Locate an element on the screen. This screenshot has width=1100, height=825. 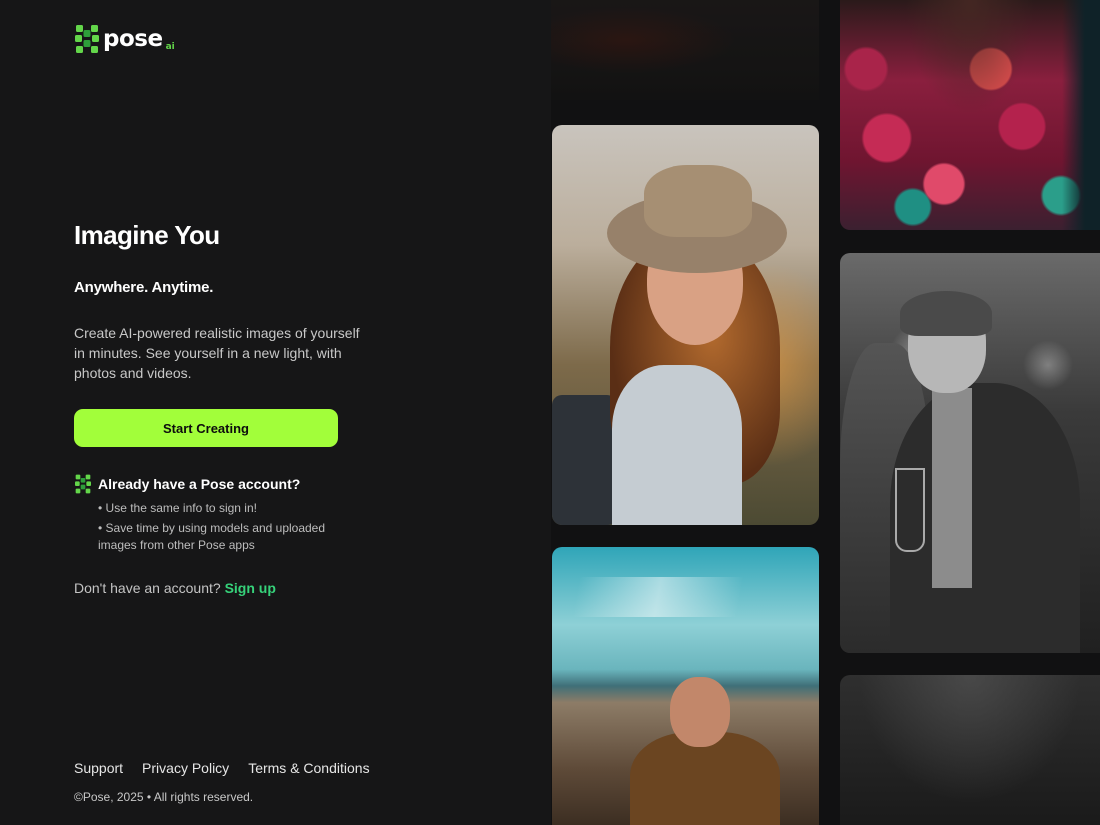
existing-account-title: Already have a Pose account? is located at coordinates (199, 484).